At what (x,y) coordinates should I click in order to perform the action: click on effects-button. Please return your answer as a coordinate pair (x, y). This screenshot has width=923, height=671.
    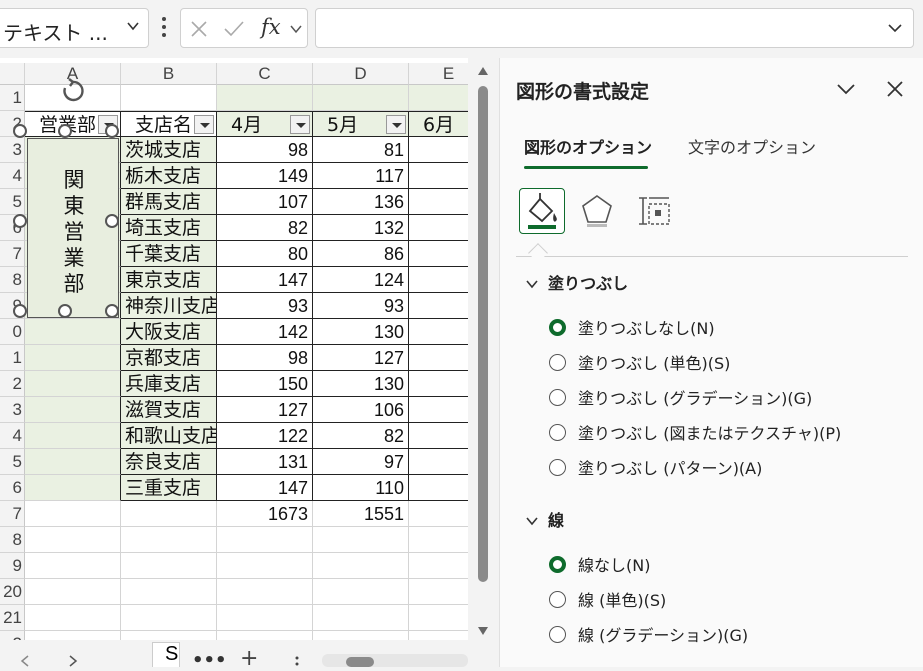
    Looking at the image, I should click on (598, 211).